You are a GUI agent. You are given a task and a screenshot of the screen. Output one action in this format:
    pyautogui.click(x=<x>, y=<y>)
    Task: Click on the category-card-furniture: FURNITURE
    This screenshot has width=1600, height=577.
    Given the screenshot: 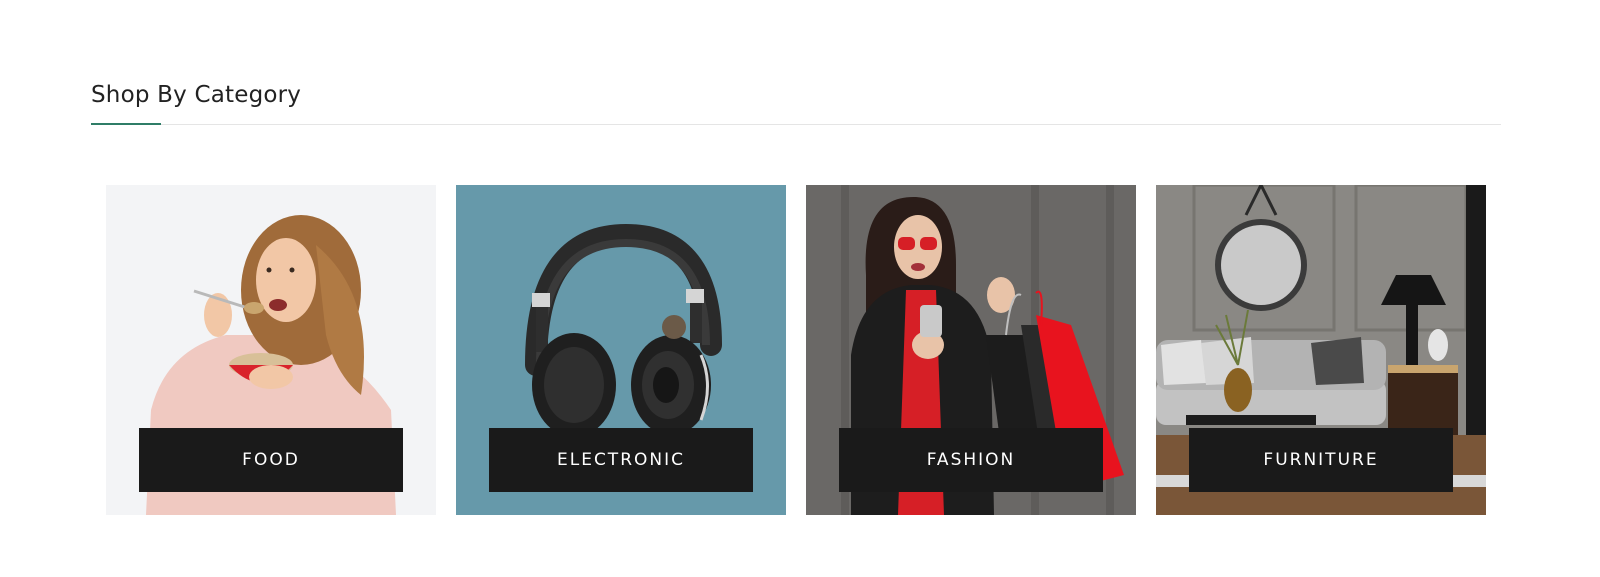 What is the action you would take?
    pyautogui.click(x=1321, y=350)
    